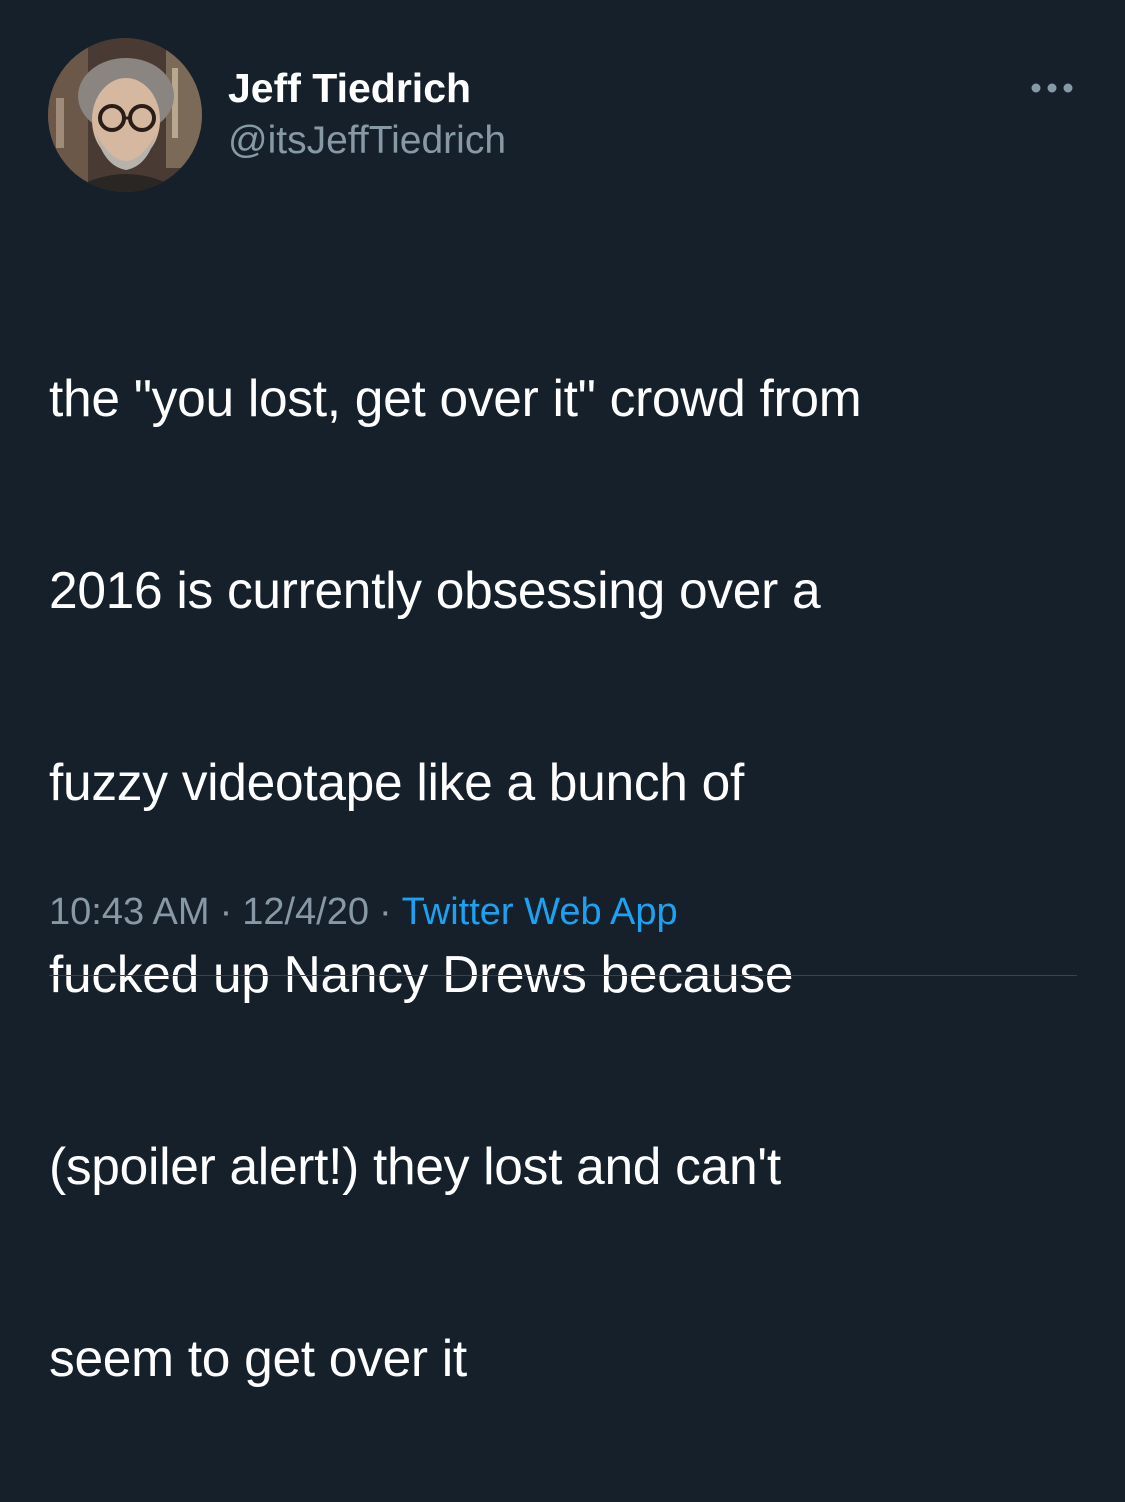 Image resolution: width=1125 pixels, height=1502 pixels. What do you see at coordinates (563, 975) in the screenshot?
I see `divider` at bounding box center [563, 975].